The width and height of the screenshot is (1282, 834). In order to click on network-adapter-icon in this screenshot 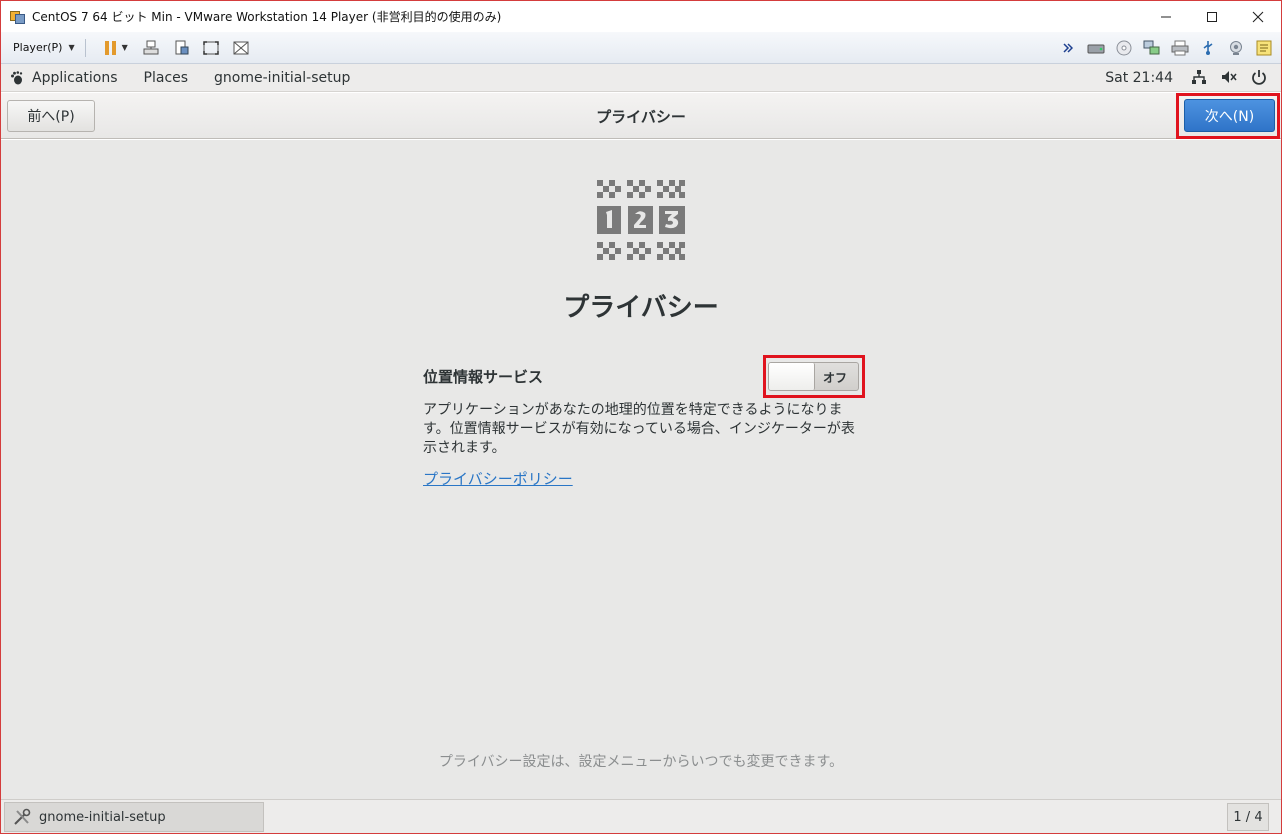, I will do `click(1152, 48)`.